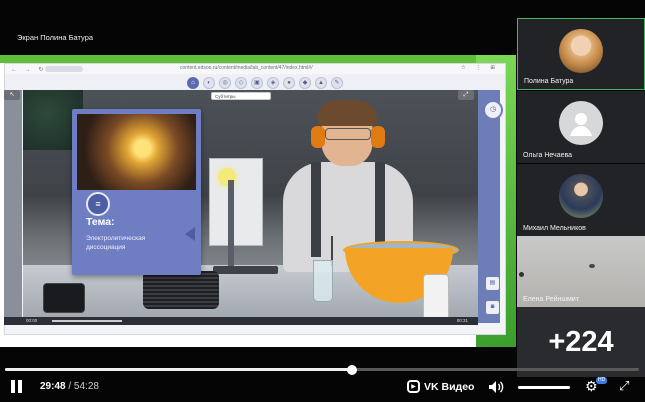 This screenshot has width=645, height=402. What do you see at coordinates (181, 290) in the screenshot?
I see `cable-coil` at bounding box center [181, 290].